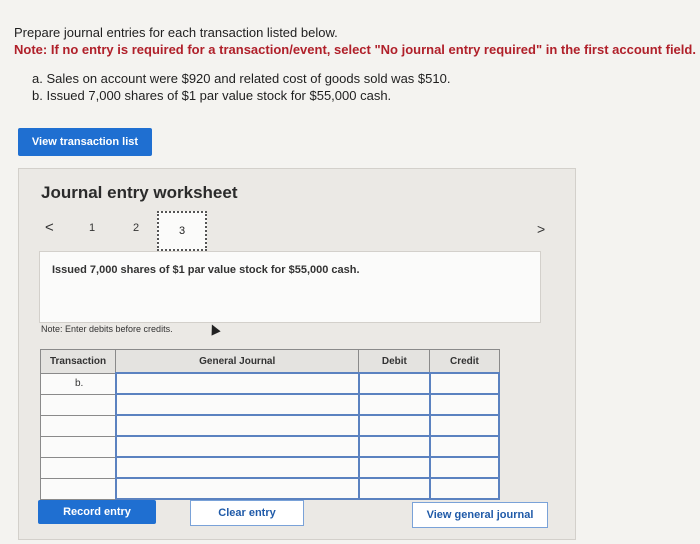  What do you see at coordinates (182, 231) in the screenshot?
I see `page-tab-3: 3` at bounding box center [182, 231].